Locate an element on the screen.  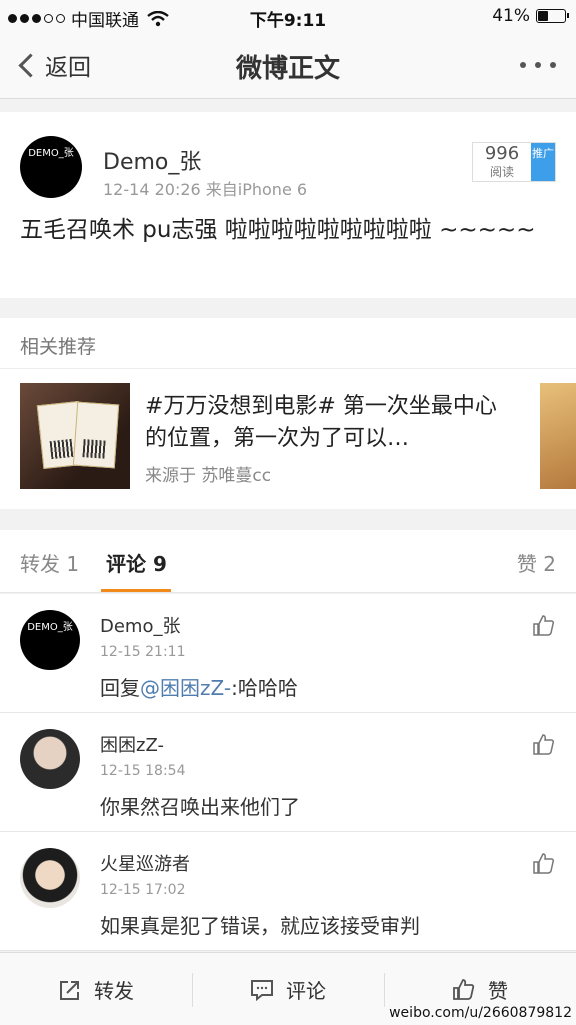
related-item: #万万没想到电影# 第一次坐最中心的位置，第一次为了可以… 来源于 苏唯蔓cc is located at coordinates (288, 439).